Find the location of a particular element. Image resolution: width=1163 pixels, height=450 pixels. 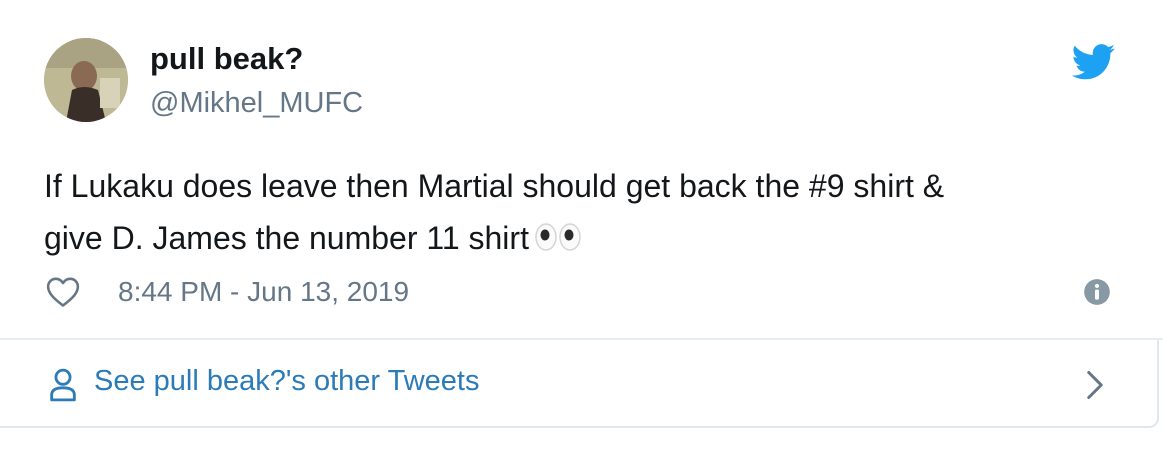

avatar is located at coordinates (86, 80).